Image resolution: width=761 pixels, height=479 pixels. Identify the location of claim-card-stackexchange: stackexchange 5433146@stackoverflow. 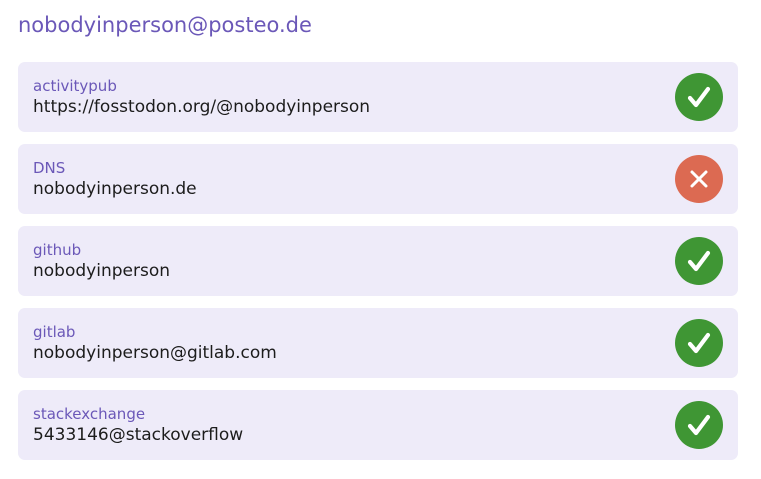
(378, 425).